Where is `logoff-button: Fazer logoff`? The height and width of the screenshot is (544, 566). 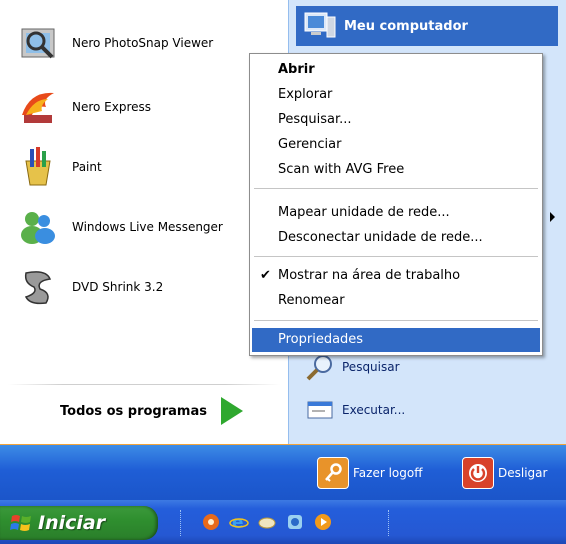
logoff-button: Fazer logoff is located at coordinates (370, 473).